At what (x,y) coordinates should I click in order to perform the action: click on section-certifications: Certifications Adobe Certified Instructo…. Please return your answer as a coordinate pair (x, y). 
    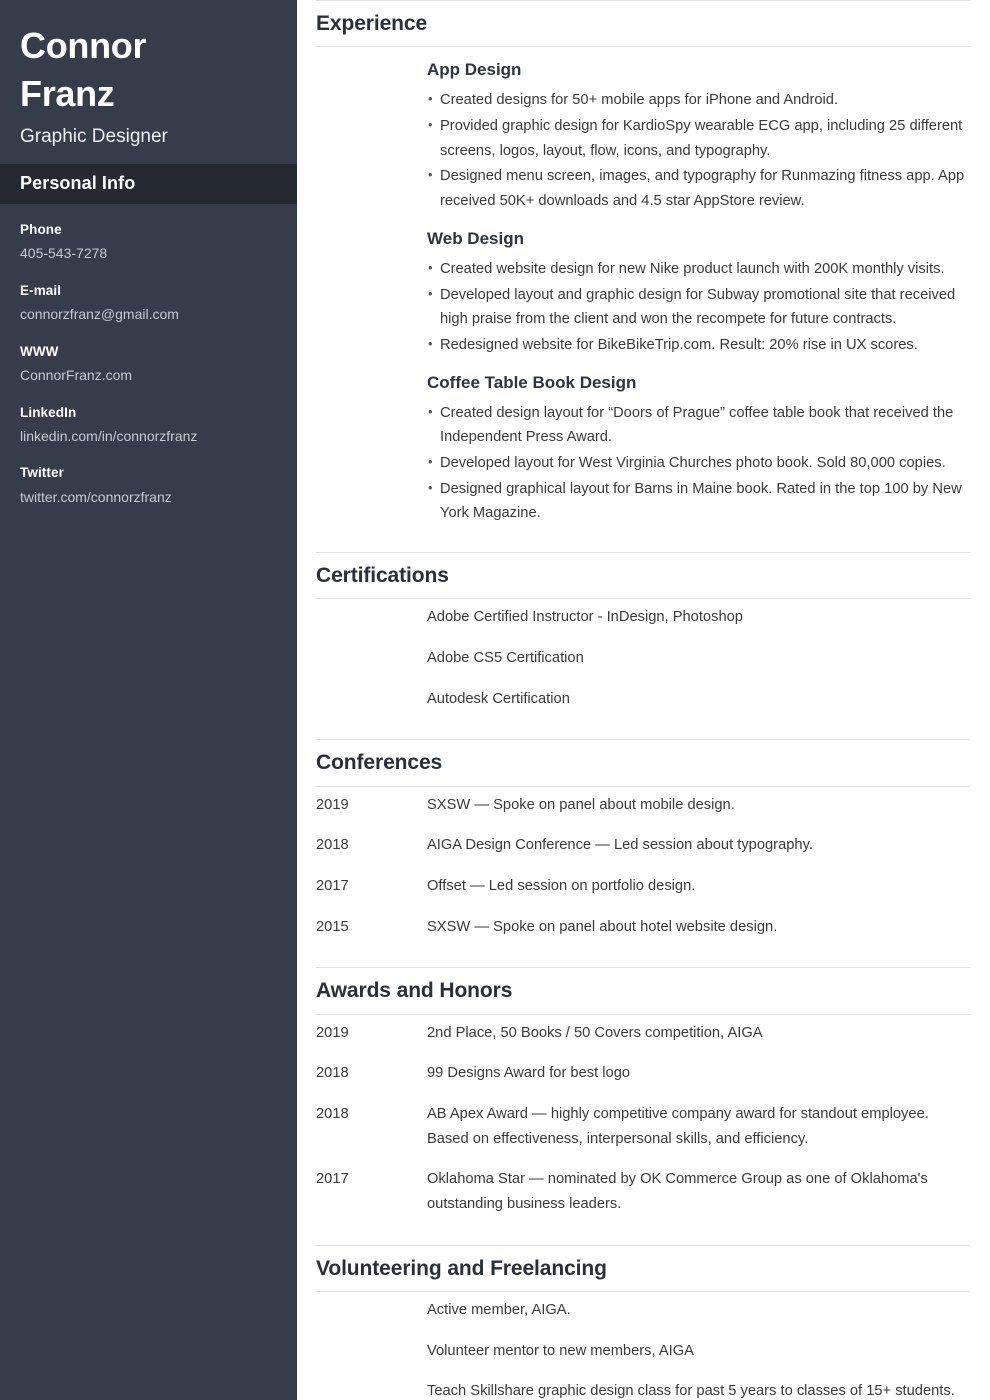
    Looking at the image, I should click on (643, 645).